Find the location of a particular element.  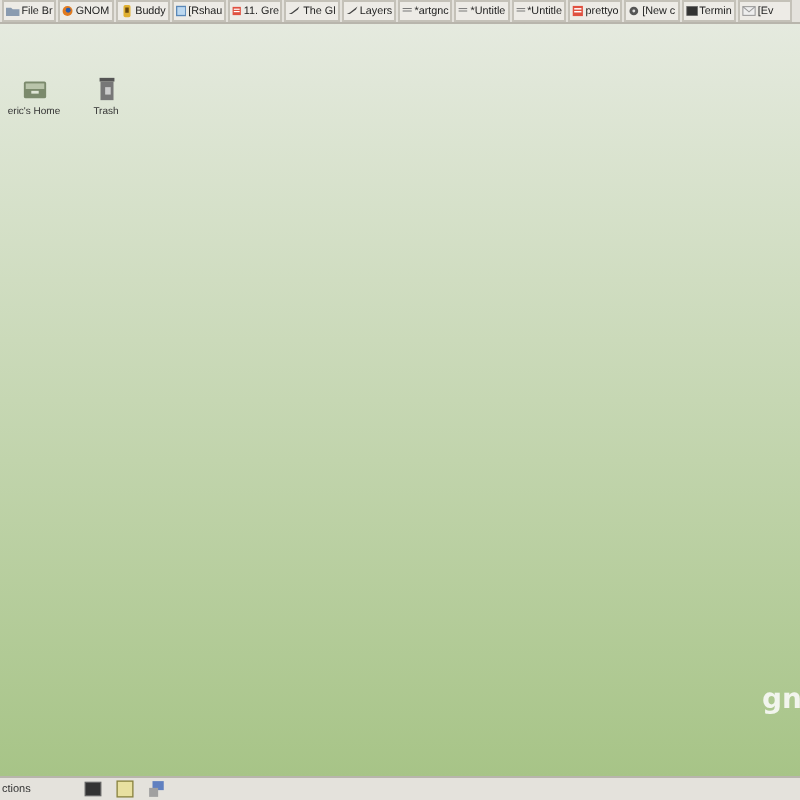

folder-icon is located at coordinates (13, 11).